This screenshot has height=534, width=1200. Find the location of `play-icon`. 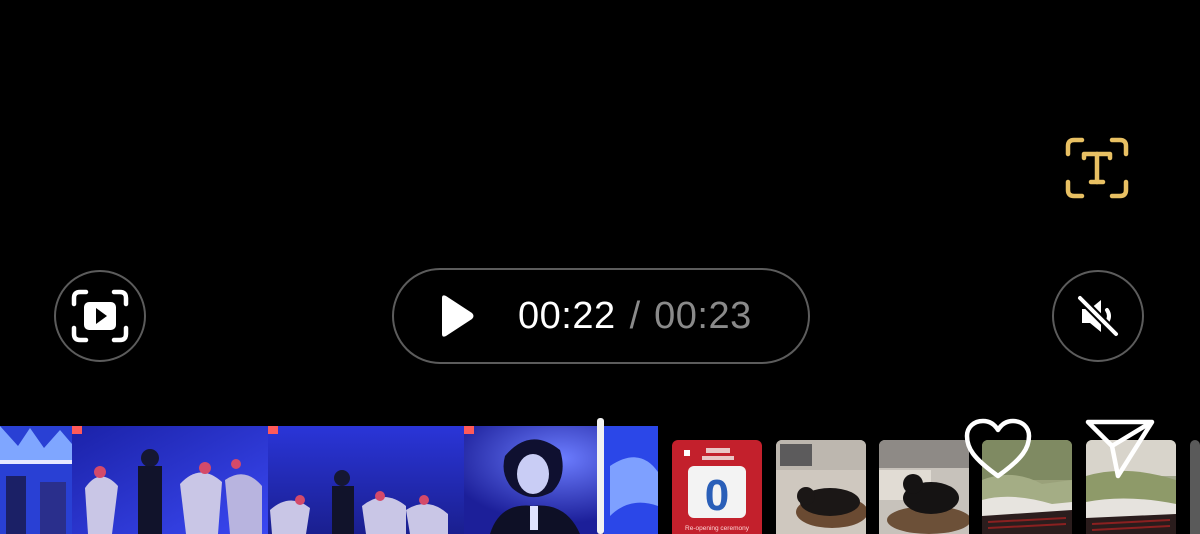

play-icon is located at coordinates (458, 316).